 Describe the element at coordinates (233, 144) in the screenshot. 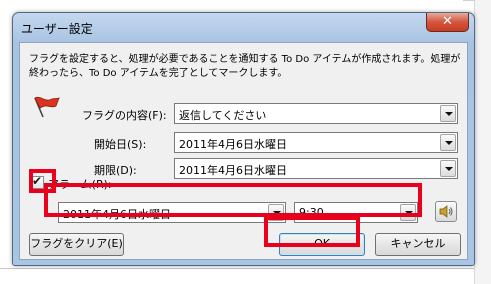

I see `start-date-value: 2011年4月6日水曜日` at that location.